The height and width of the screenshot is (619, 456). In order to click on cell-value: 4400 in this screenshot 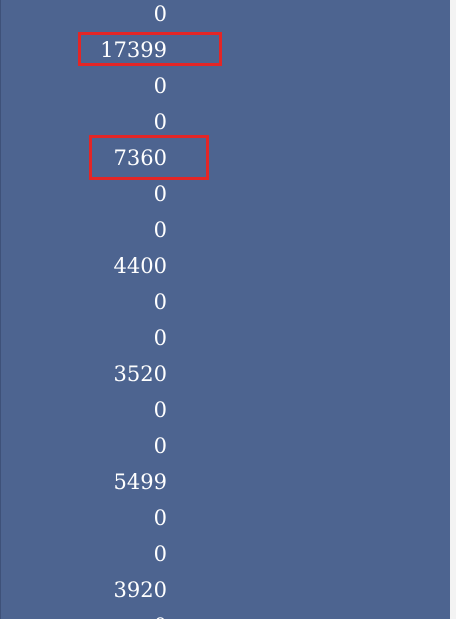, I will do `click(140, 266)`.